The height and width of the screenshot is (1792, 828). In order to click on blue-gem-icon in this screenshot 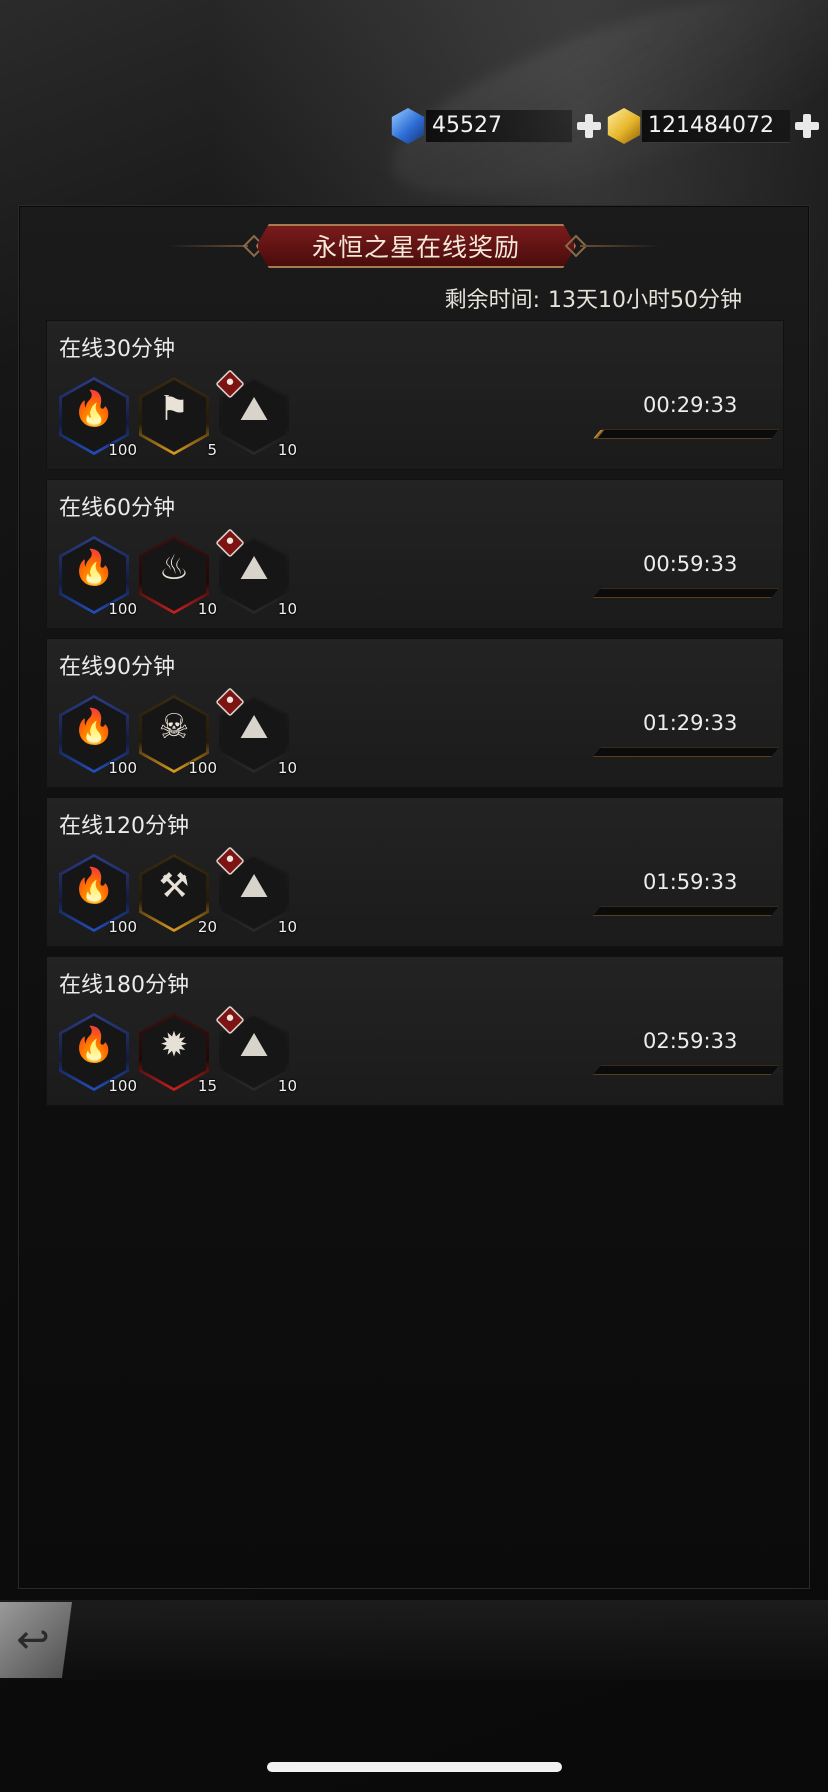, I will do `click(408, 126)`.